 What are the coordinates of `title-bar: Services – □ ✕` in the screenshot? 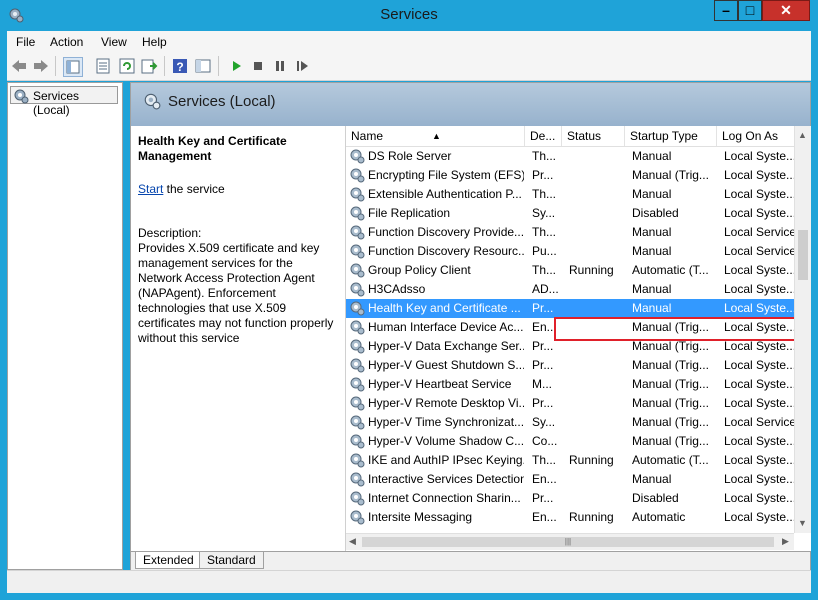 It's located at (409, 15).